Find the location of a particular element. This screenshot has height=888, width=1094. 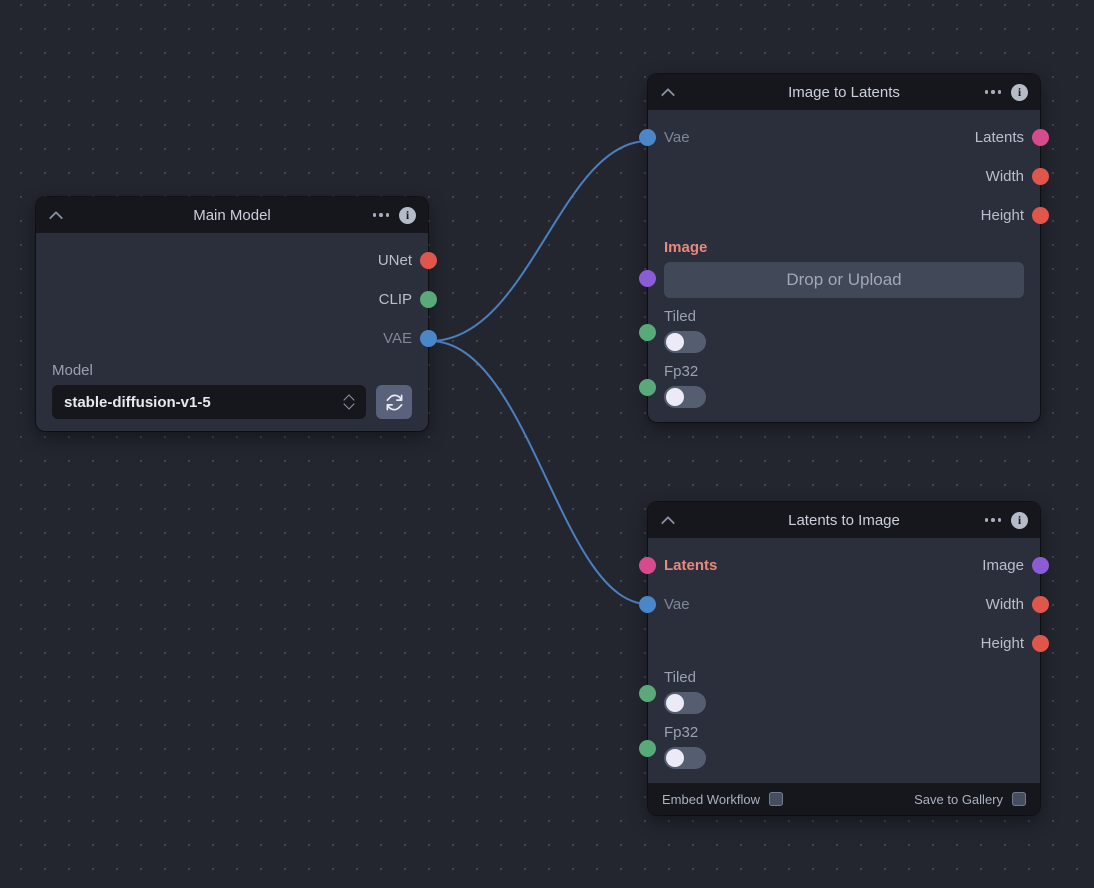

output-label: Image is located at coordinates (1003, 565).